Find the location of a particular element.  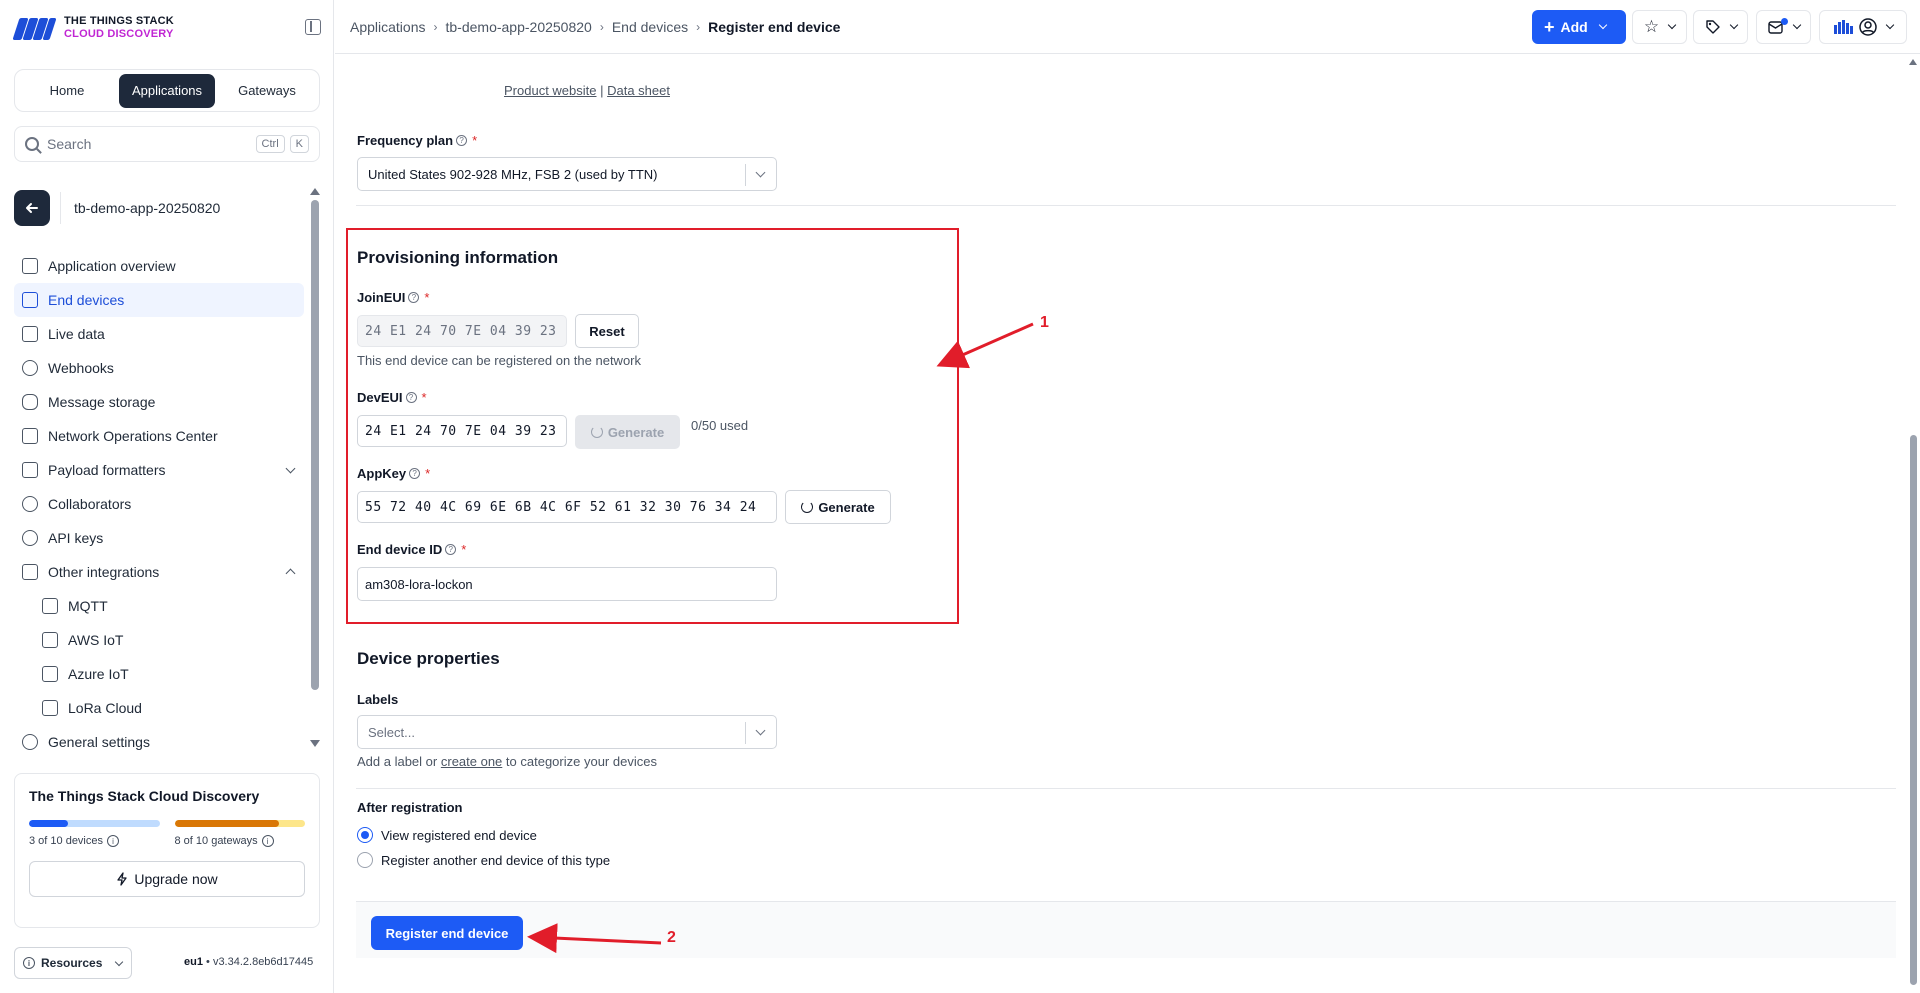

radio-view-registered: View registered end device is located at coordinates (447, 835).